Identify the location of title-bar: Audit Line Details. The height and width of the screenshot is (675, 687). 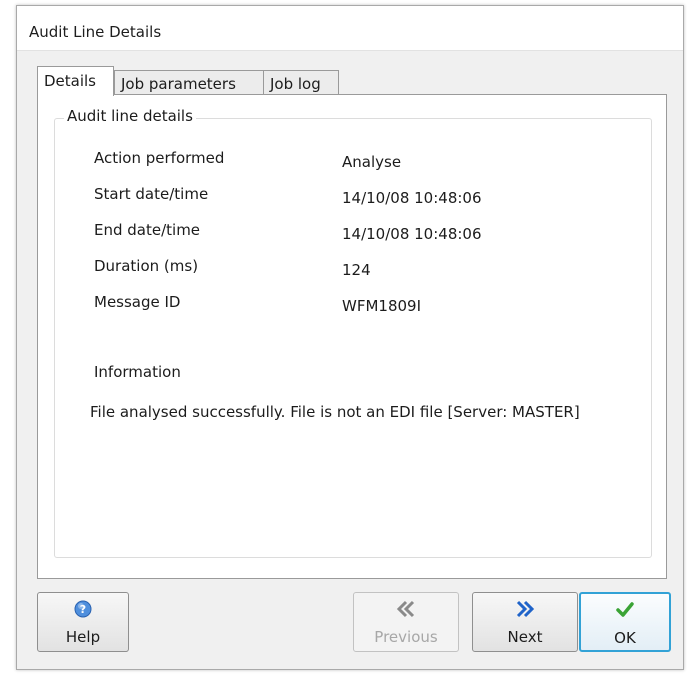
(350, 28).